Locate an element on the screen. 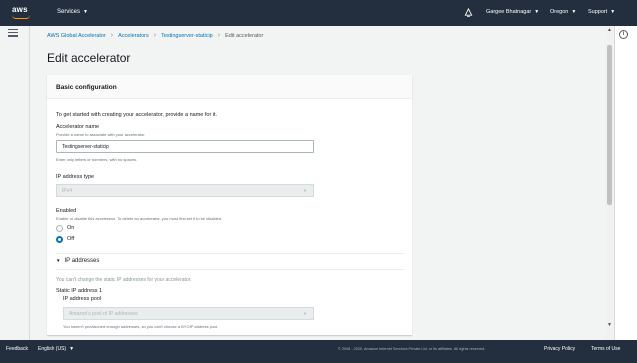  aws-logo: aws is located at coordinates (22, 13).